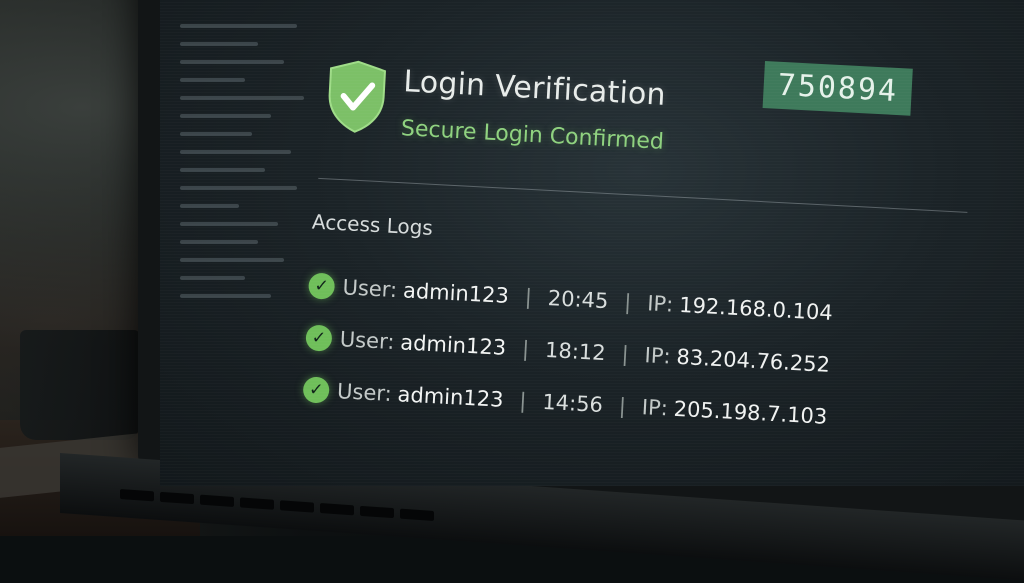 This screenshot has height=583, width=1024. What do you see at coordinates (578, 300) in the screenshot?
I see `log-time: 20:45` at bounding box center [578, 300].